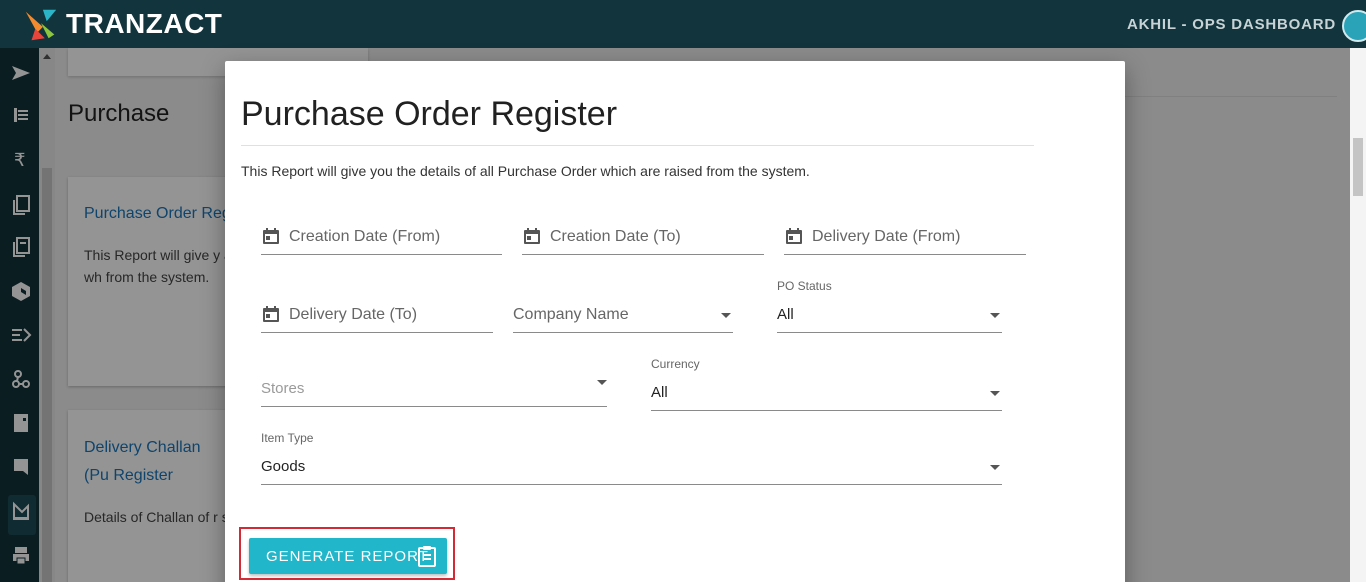 Image resolution: width=1366 pixels, height=582 pixels. What do you see at coordinates (287, 438) in the screenshot?
I see `item-type-label: Item Type` at bounding box center [287, 438].